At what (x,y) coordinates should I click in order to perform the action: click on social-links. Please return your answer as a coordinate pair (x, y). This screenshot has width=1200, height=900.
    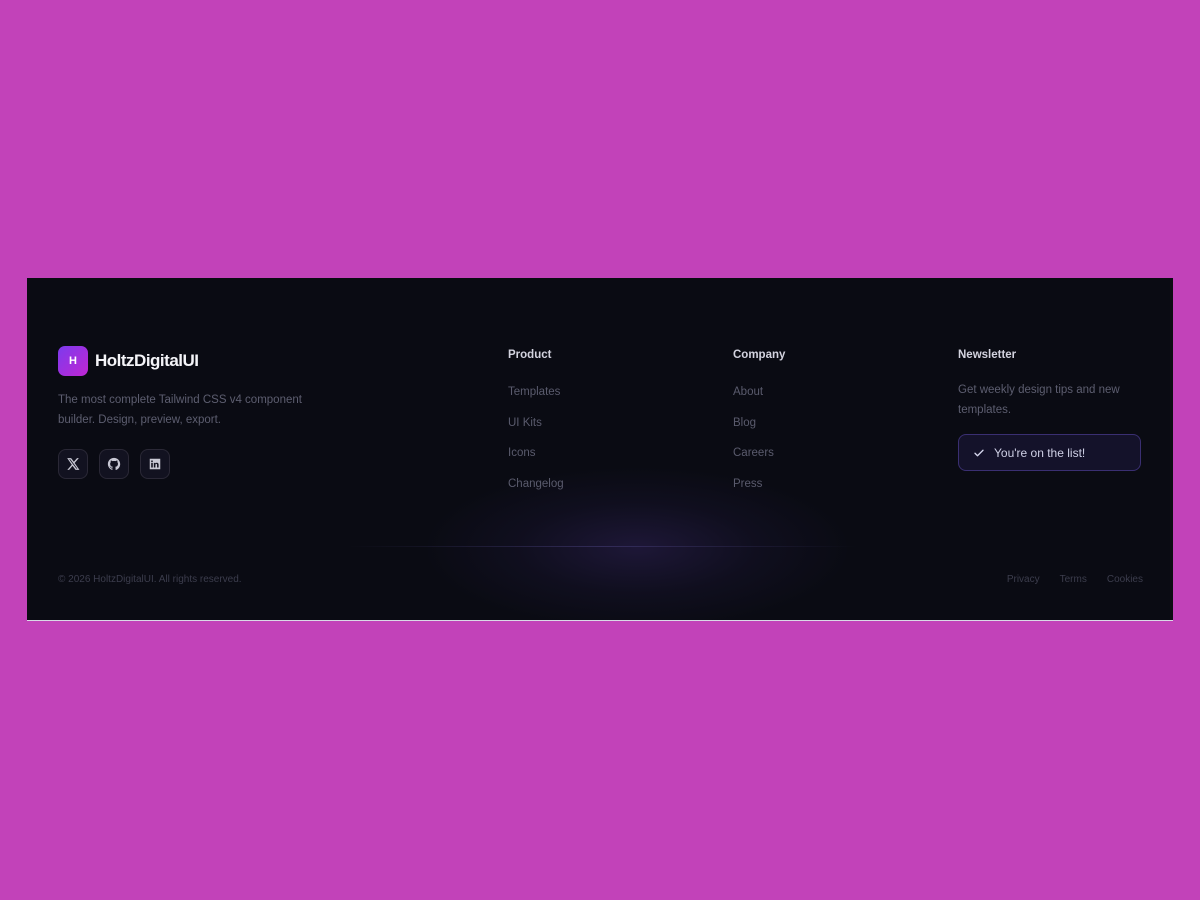
    Looking at the image, I should click on (114, 464).